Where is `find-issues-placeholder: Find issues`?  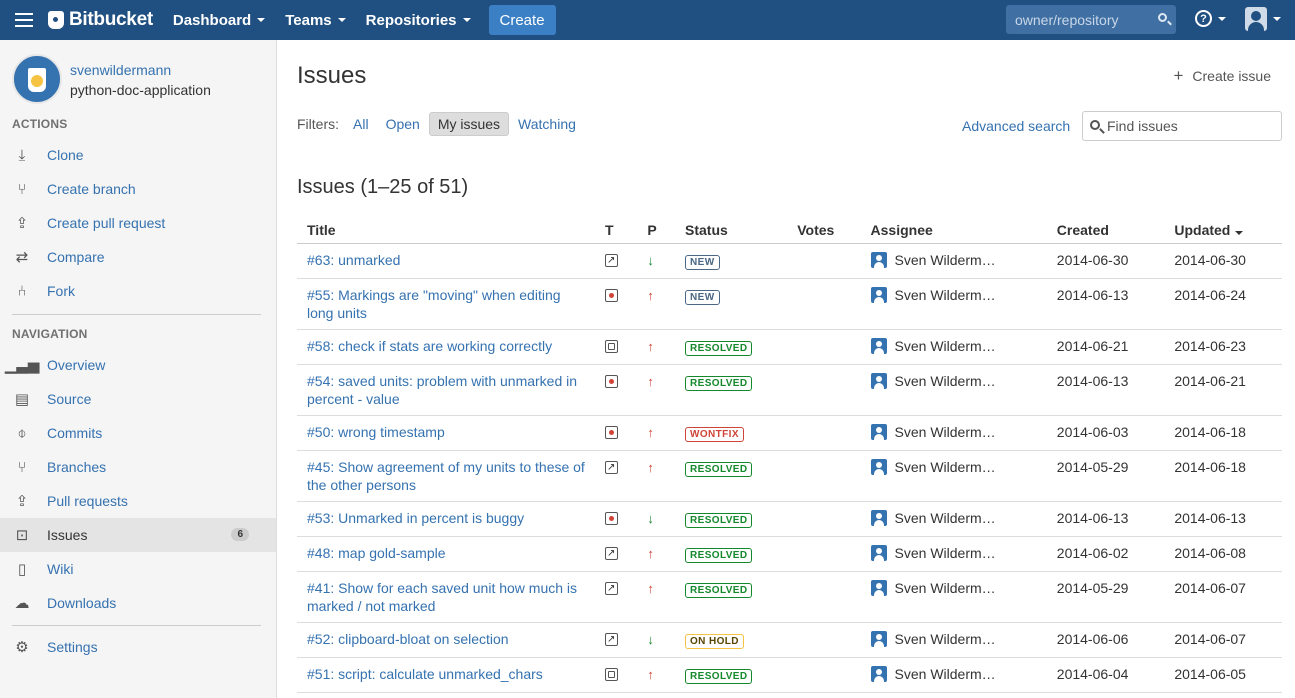 find-issues-placeholder: Find issues is located at coordinates (1142, 126).